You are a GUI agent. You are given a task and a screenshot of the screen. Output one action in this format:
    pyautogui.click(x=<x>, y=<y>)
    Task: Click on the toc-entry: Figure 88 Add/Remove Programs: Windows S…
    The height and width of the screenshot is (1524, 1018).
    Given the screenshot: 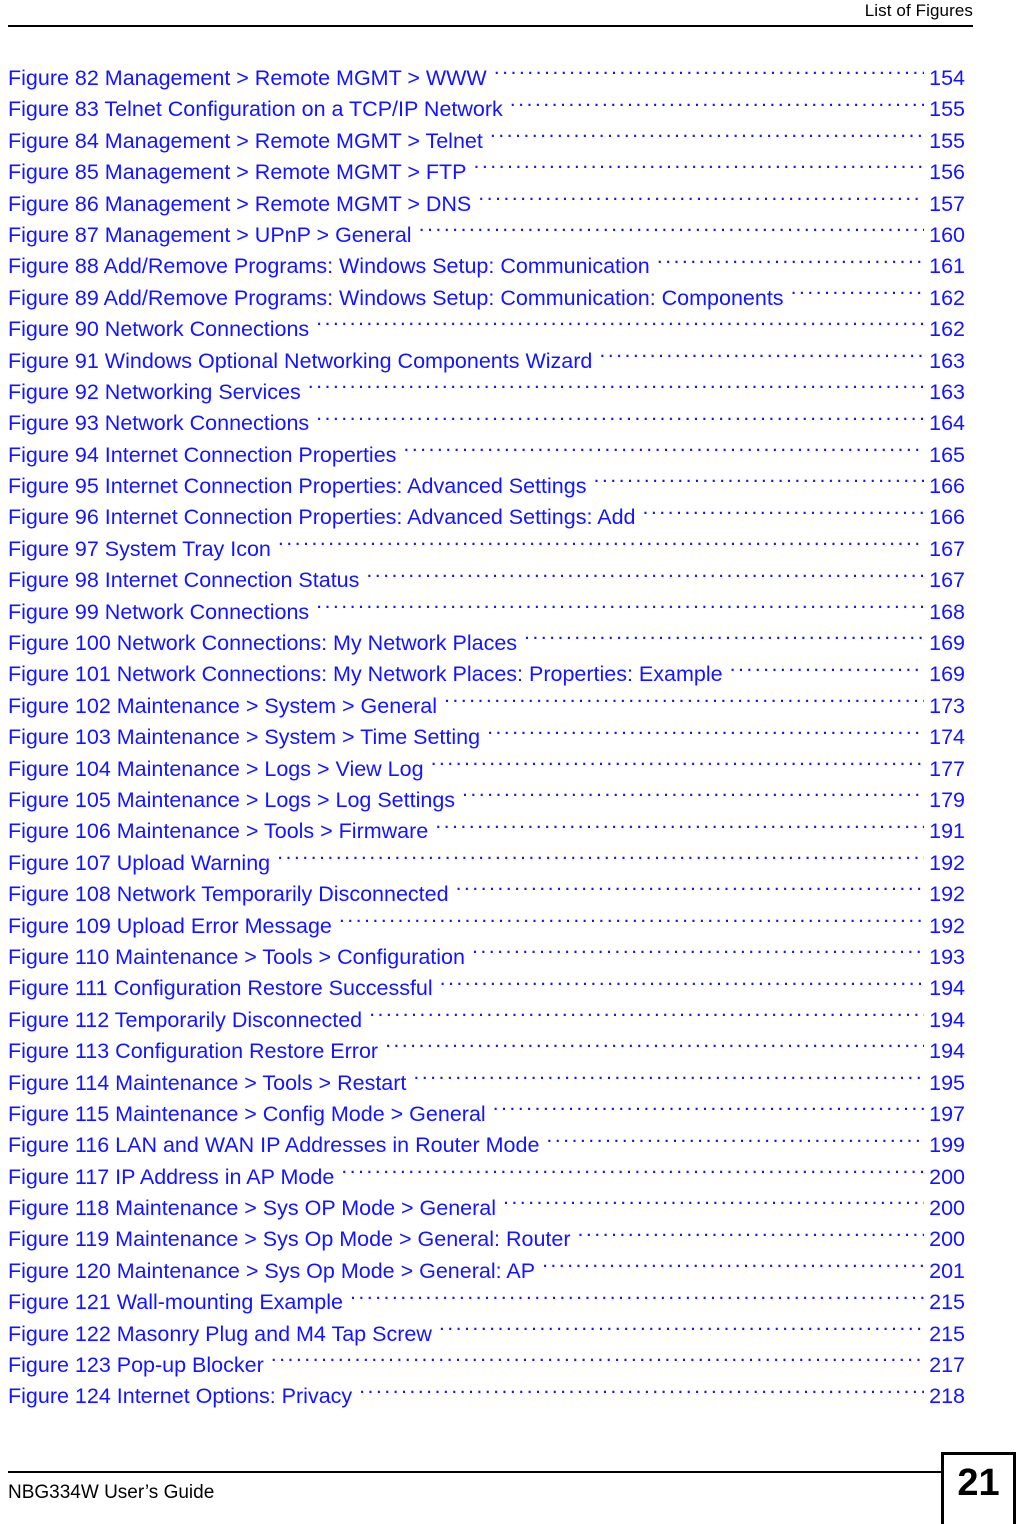 What is the action you would take?
    pyautogui.click(x=486, y=266)
    